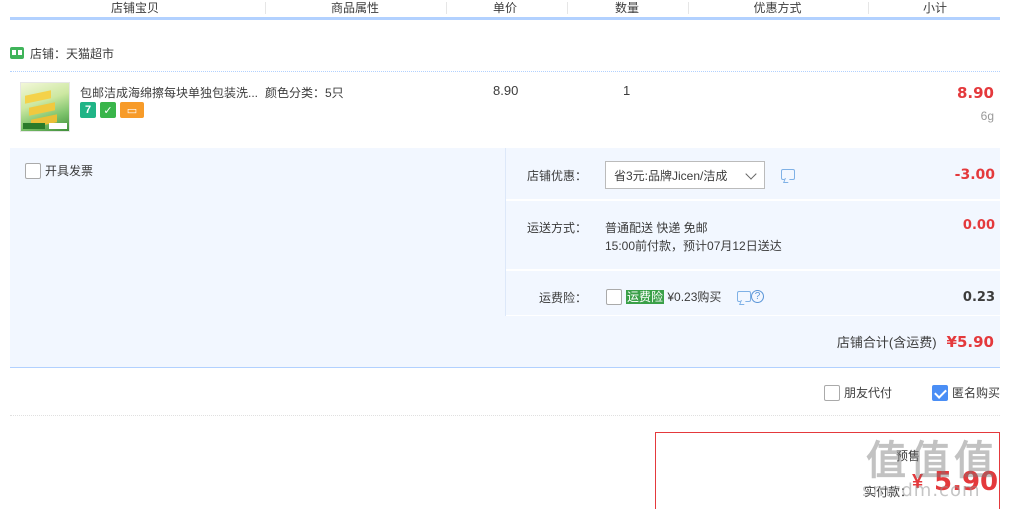  I want to click on item-subtotal: 8.90, so click(975, 93).